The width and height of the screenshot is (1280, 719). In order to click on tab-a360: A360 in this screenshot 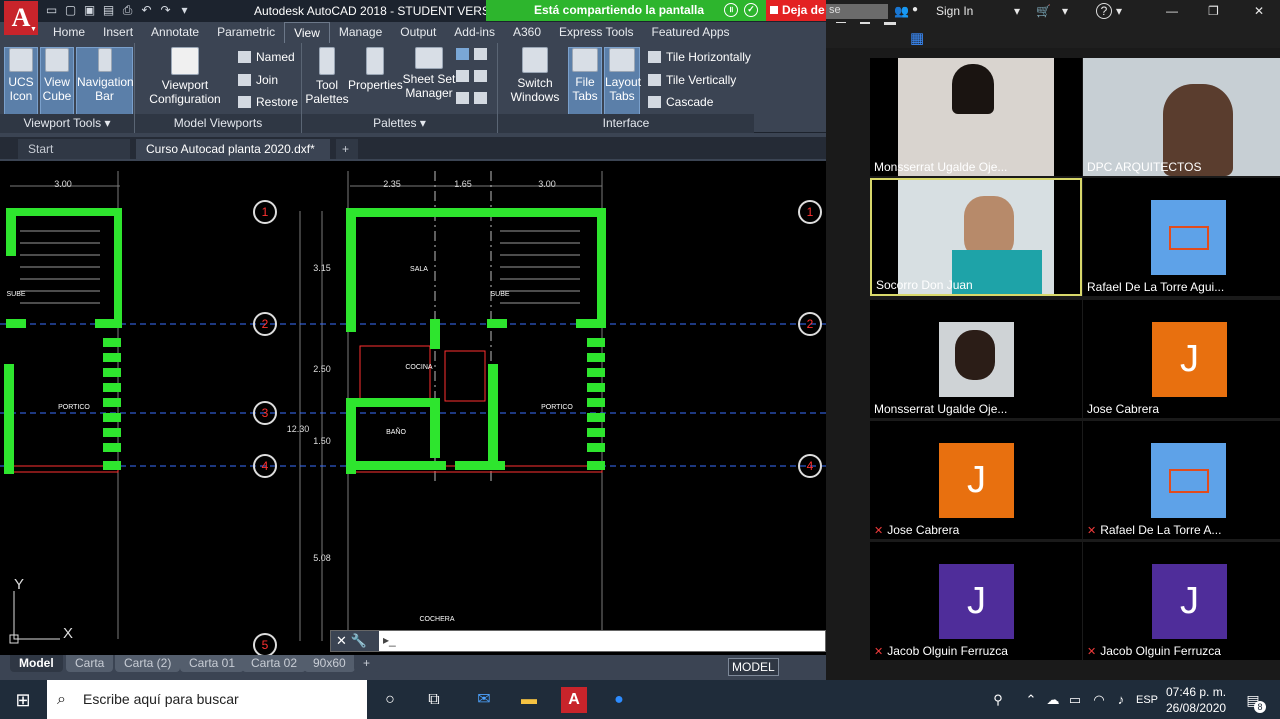, I will do `click(527, 32)`.